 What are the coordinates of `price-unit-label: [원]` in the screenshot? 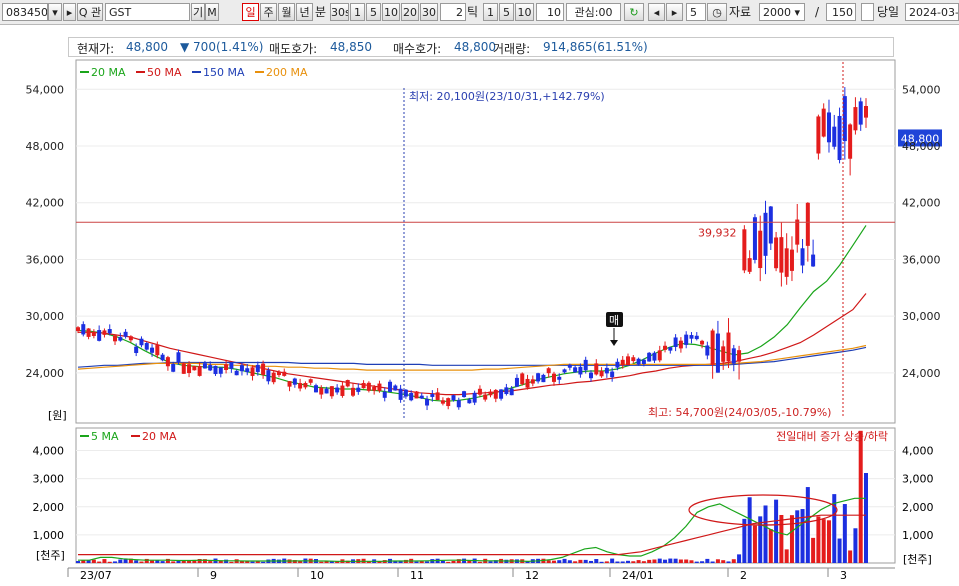 It's located at (57, 415).